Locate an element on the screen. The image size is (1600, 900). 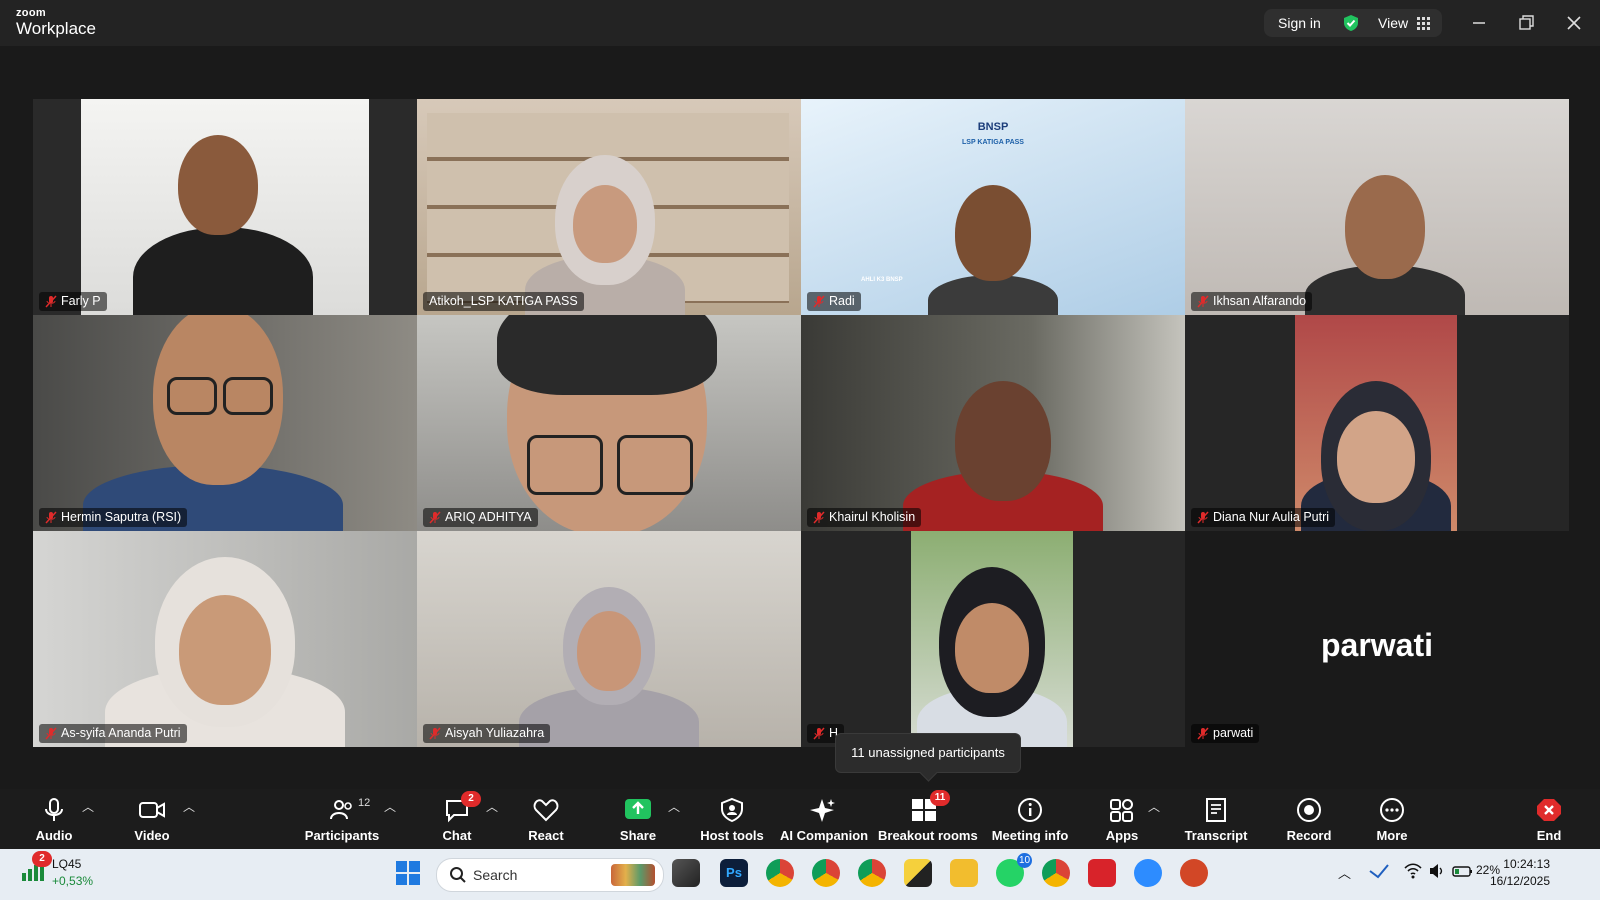
participant-name: Aisyah Yuliazahra is located at coordinates (495, 733).